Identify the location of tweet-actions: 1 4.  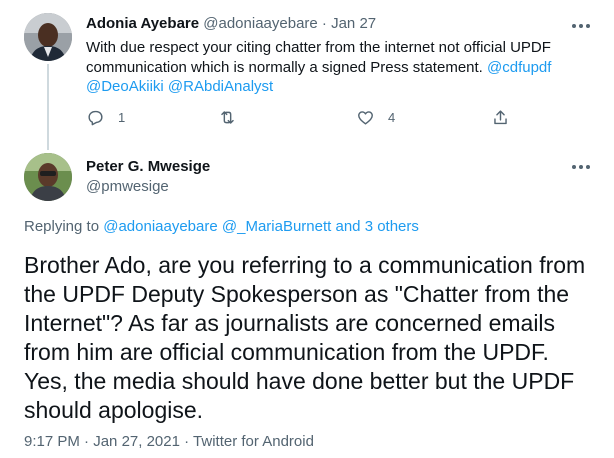
(306, 119).